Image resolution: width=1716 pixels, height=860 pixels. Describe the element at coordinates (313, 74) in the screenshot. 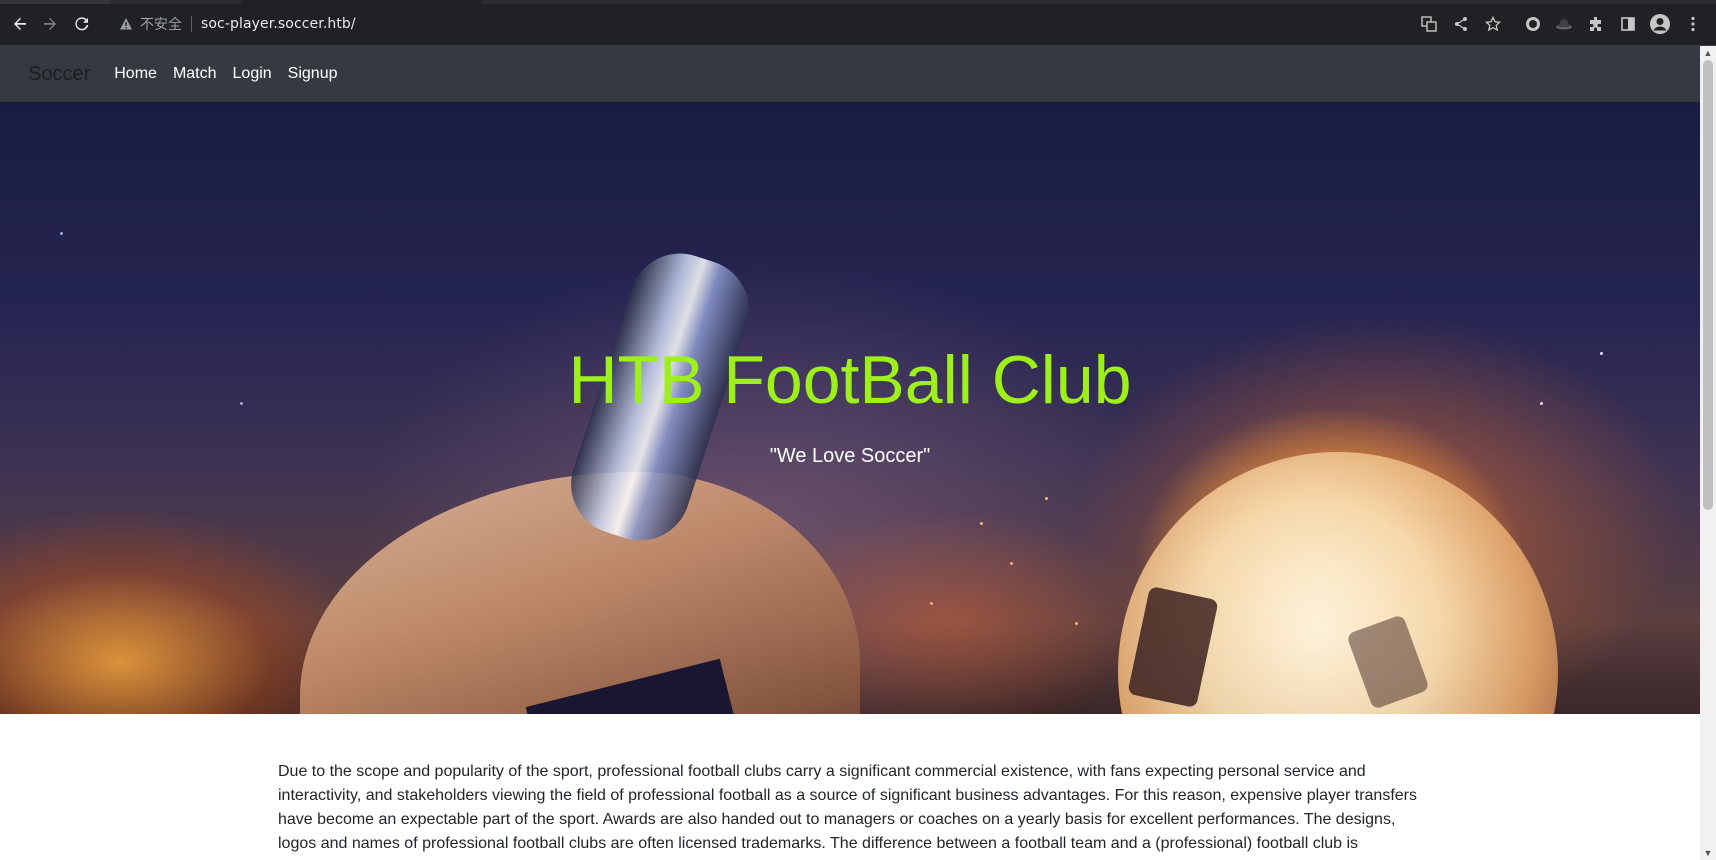

I see `nav-link-signup: Signup` at that location.